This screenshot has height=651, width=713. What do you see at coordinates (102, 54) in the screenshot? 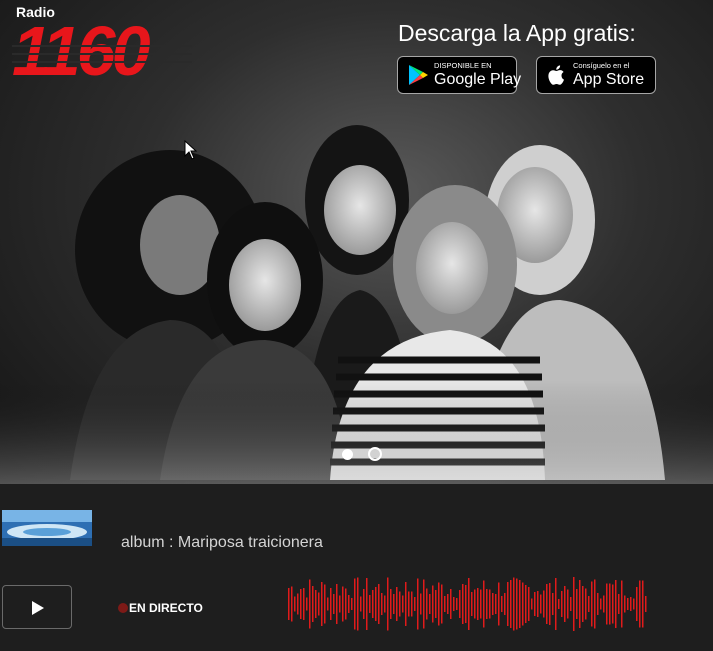
I see `logo-stripes` at bounding box center [102, 54].